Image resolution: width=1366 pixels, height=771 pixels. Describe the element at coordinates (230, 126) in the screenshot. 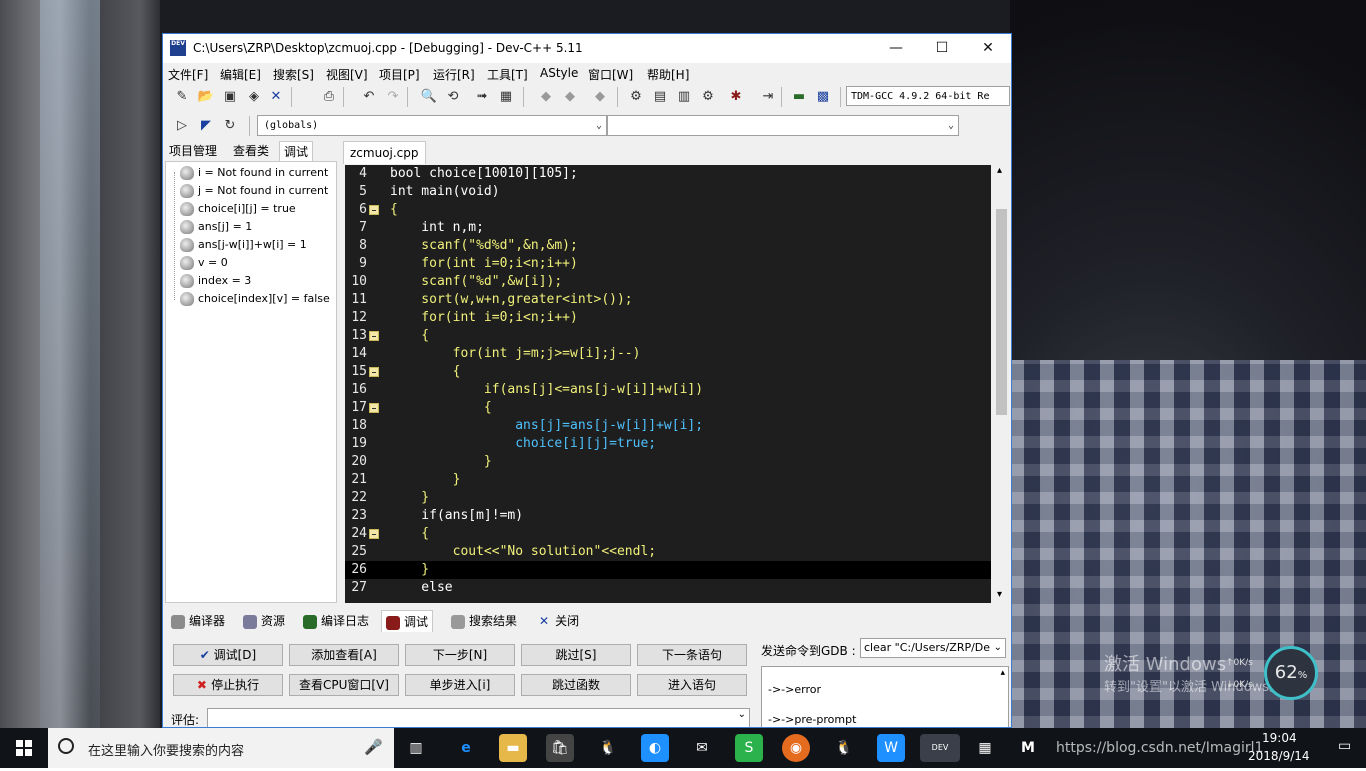

I see `toggle-icon: ↻` at that location.